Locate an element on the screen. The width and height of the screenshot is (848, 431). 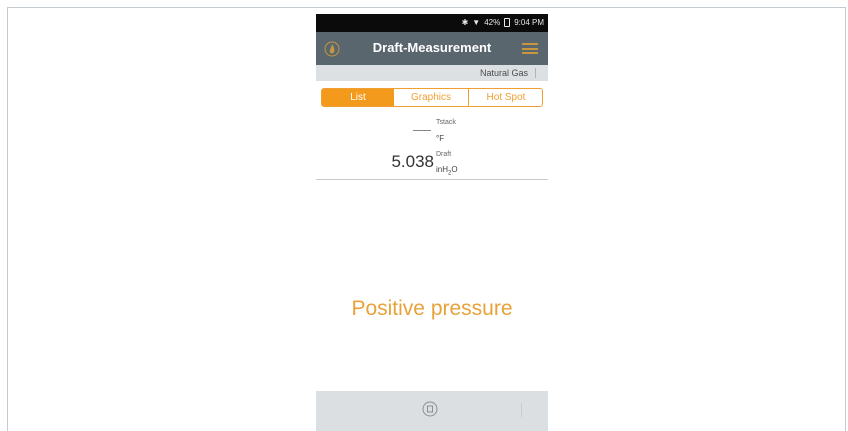
view-tabs: List Graphics Hot Spot is located at coordinates (432, 97).